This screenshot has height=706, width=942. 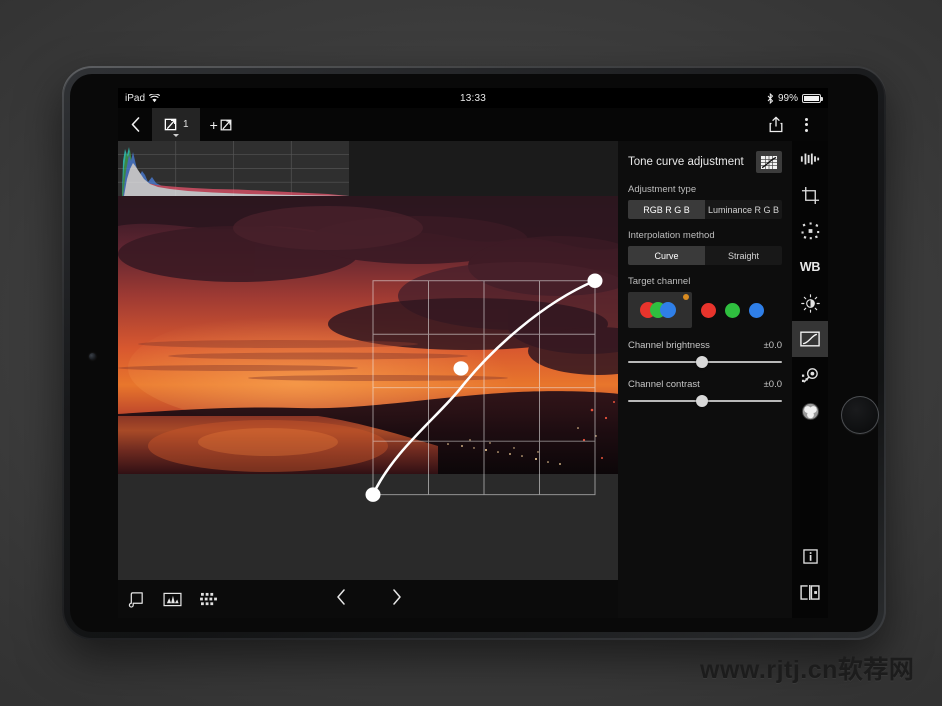 I want to click on white-balance-label: WB, so click(x=810, y=267).